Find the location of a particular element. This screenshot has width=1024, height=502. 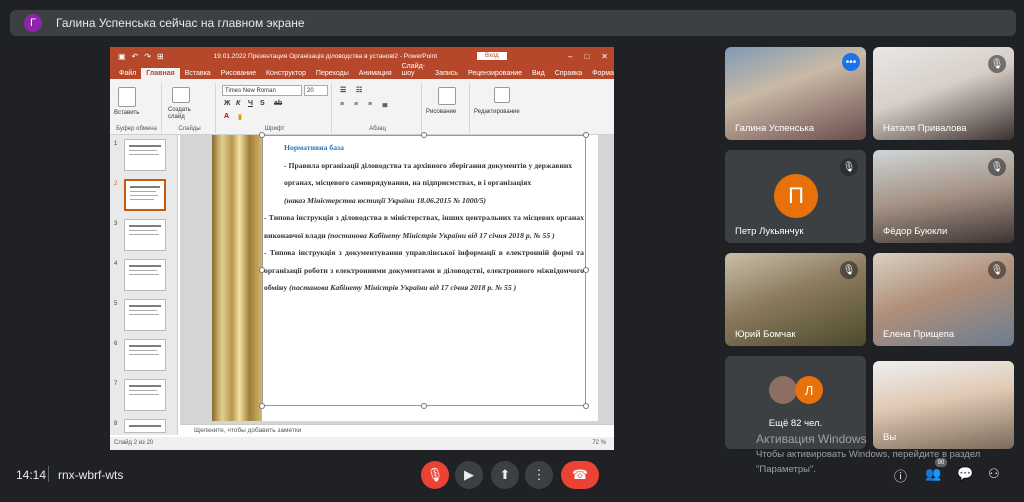

highlight-button: ▮ is located at coordinates (240, 117).